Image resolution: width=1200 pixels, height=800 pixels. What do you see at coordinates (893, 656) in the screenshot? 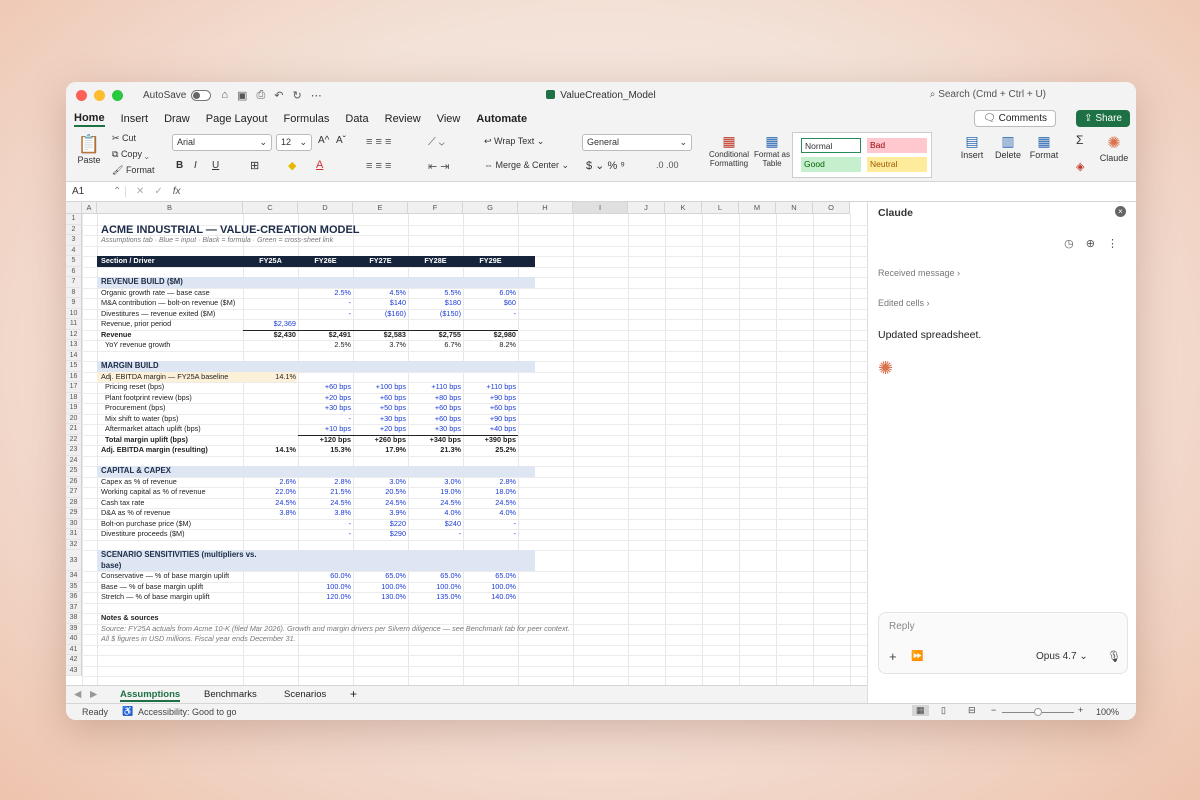
I see `add-attachment-icon: +` at bounding box center [893, 656].